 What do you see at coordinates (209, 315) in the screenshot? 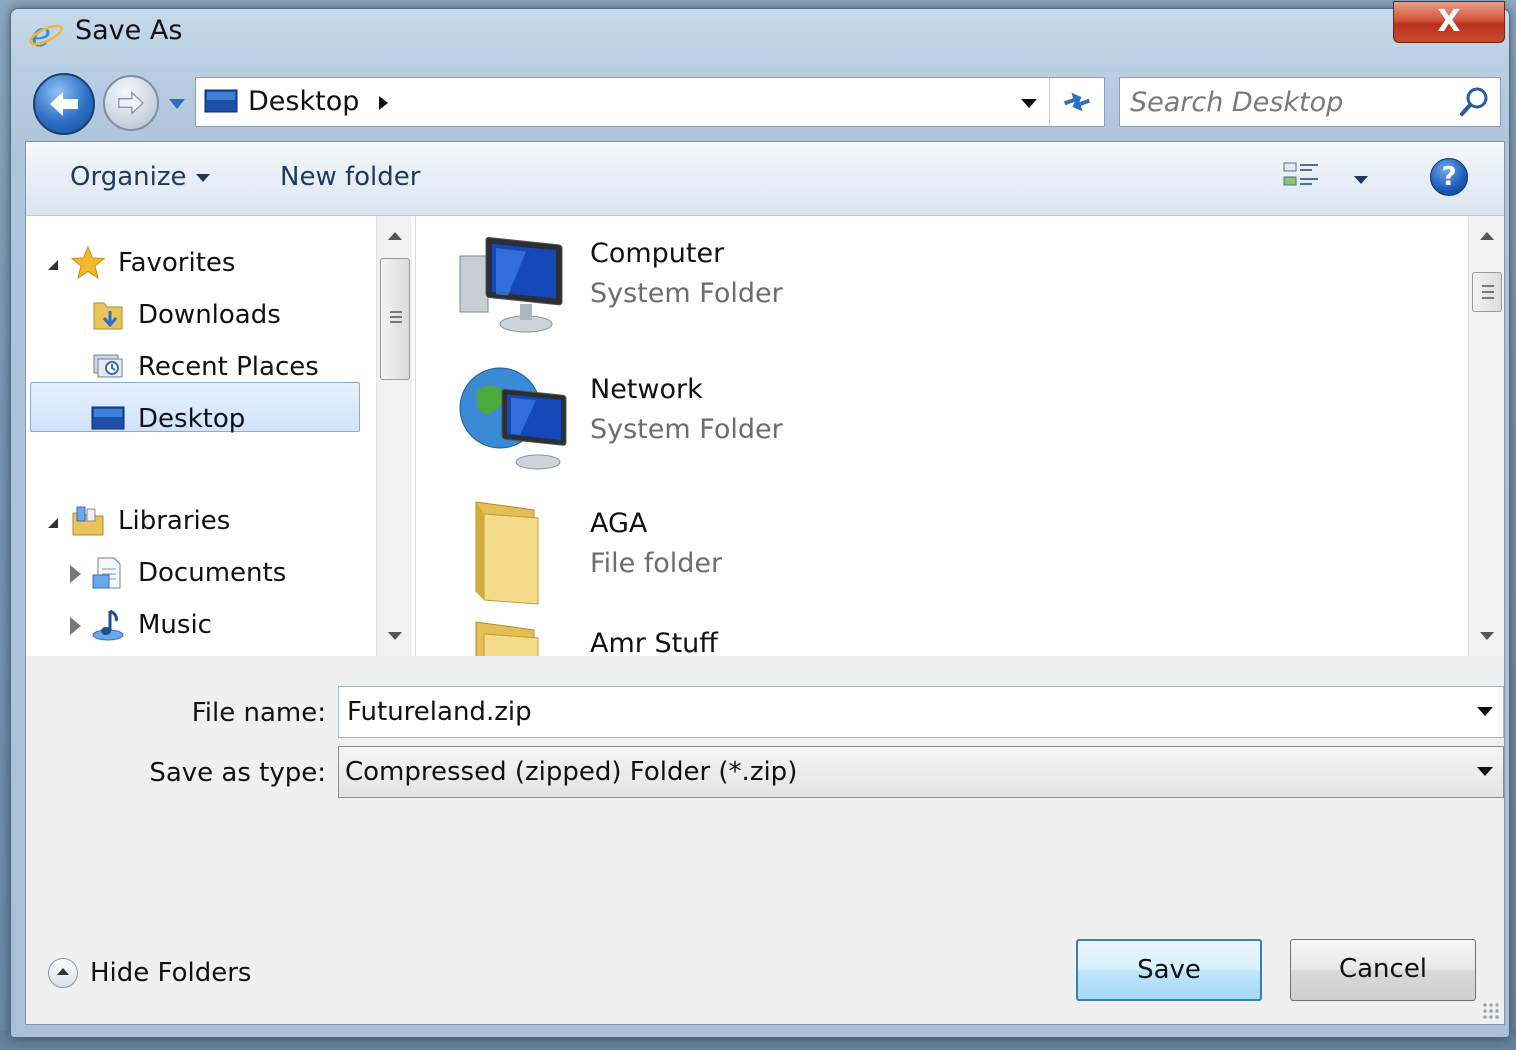
I see `nav-item-label: Downloads` at bounding box center [209, 315].